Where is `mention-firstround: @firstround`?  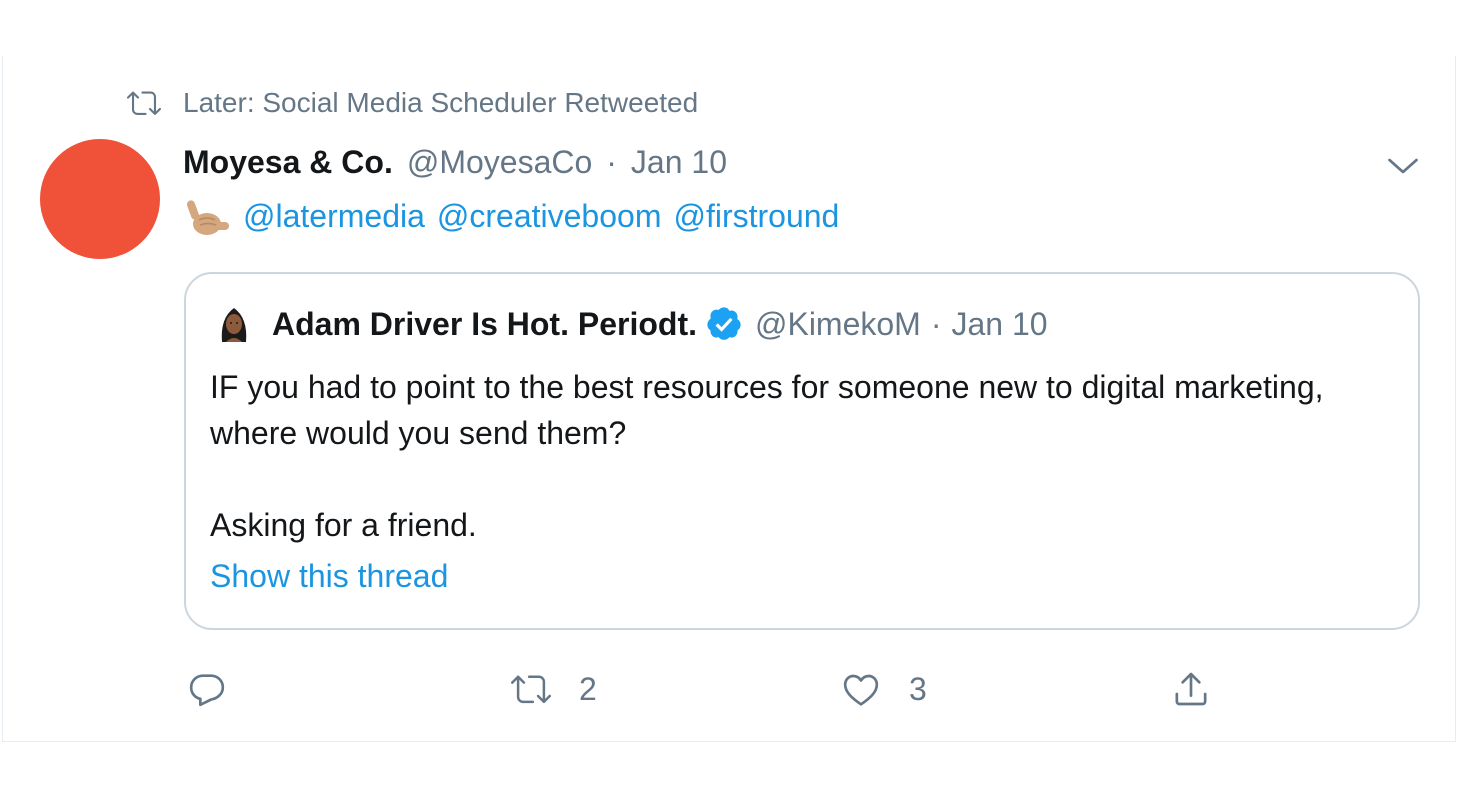 mention-firstround: @firstround is located at coordinates (756, 216).